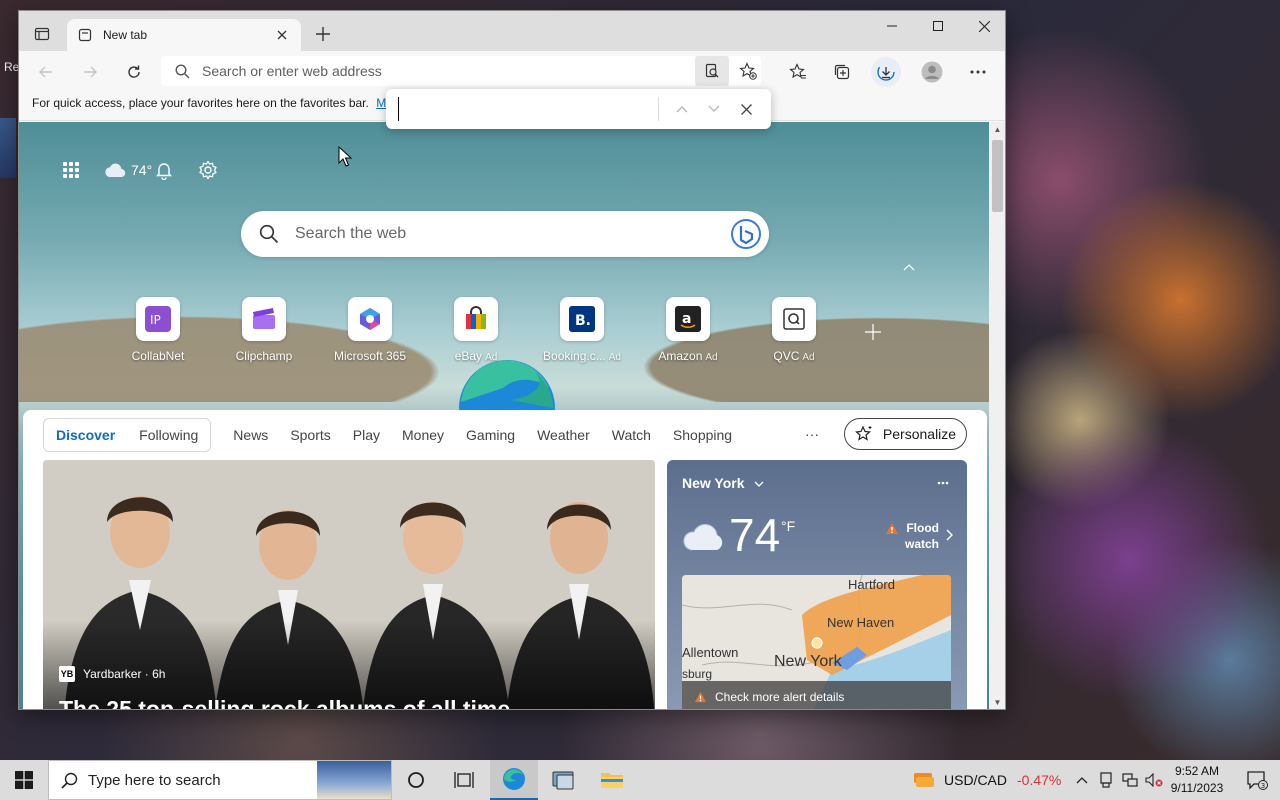 The height and width of the screenshot is (800, 1280). I want to click on quick-link-label: CollabNet, so click(158, 356).